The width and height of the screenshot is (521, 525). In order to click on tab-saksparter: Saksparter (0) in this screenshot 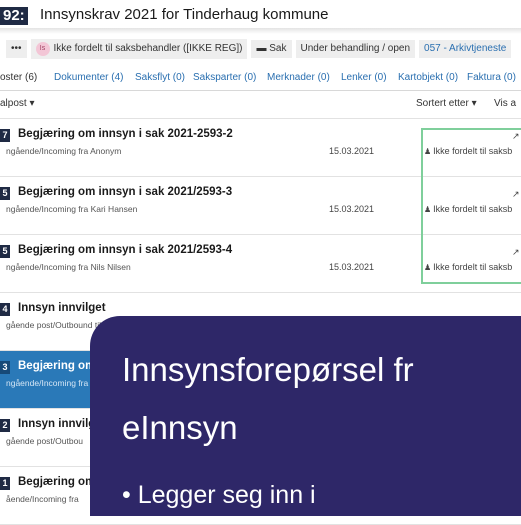, I will do `click(224, 77)`.